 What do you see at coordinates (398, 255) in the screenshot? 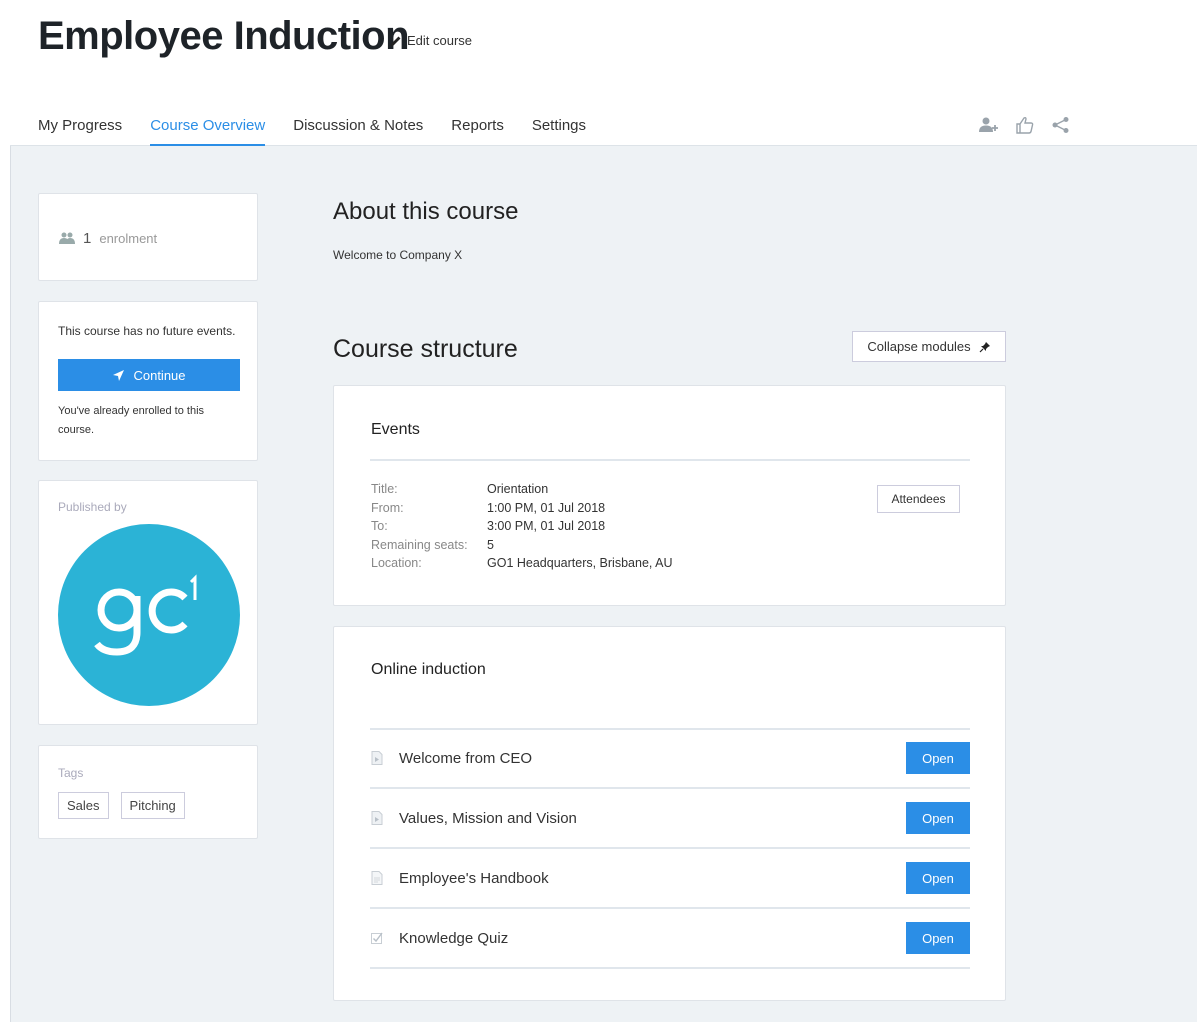
I see `about-text: Welcome to Company X` at bounding box center [398, 255].